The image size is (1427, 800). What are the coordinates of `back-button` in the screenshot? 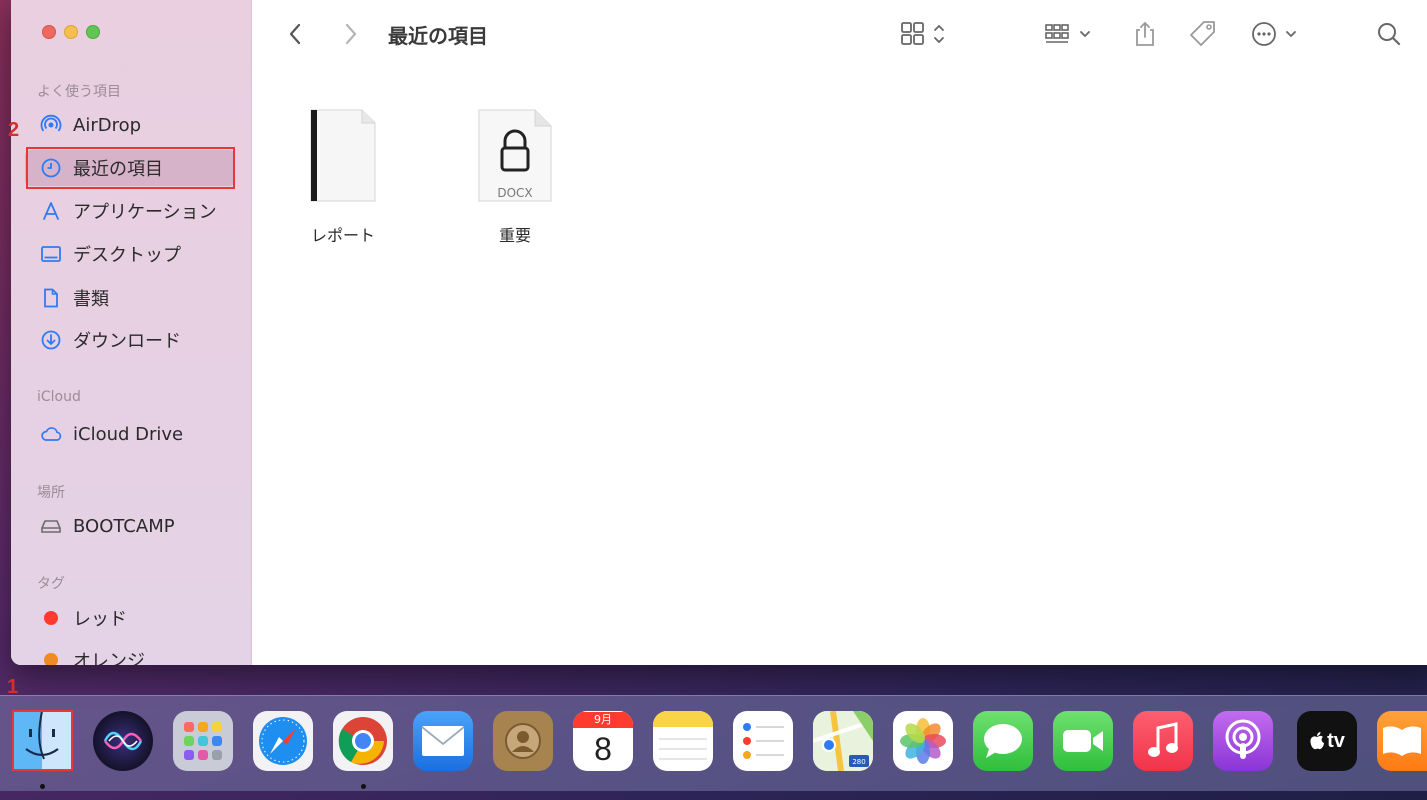 It's located at (295, 34).